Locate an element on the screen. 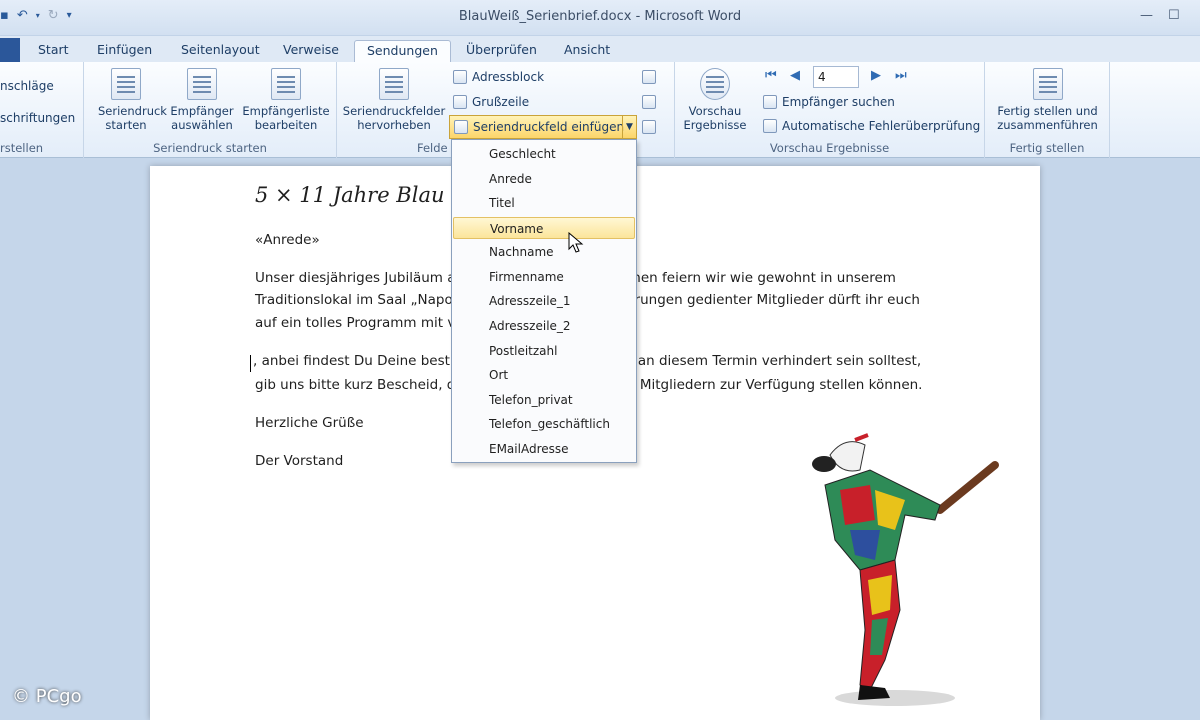 This screenshot has width=1200, height=720. find-recipient-button: Empfänger suchen is located at coordinates (829, 102).